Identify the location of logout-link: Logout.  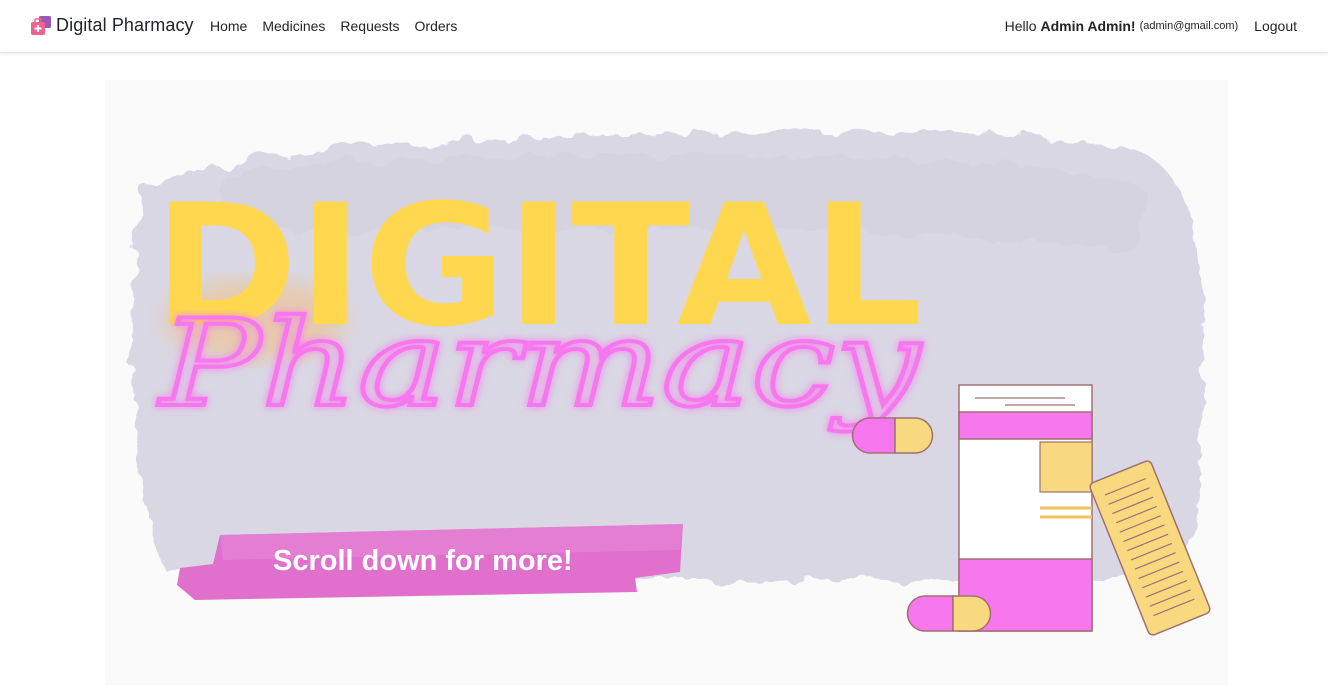
(1275, 26).